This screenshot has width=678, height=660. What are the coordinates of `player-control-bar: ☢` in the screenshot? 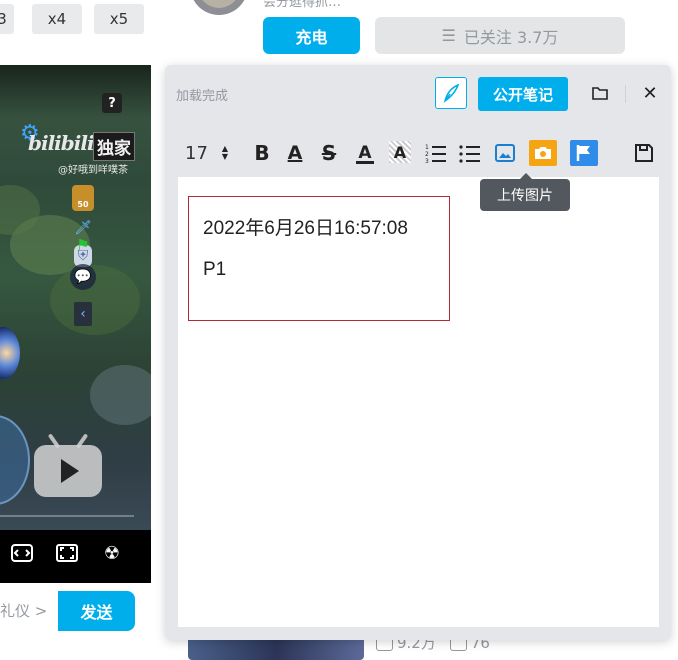 It's located at (75, 556).